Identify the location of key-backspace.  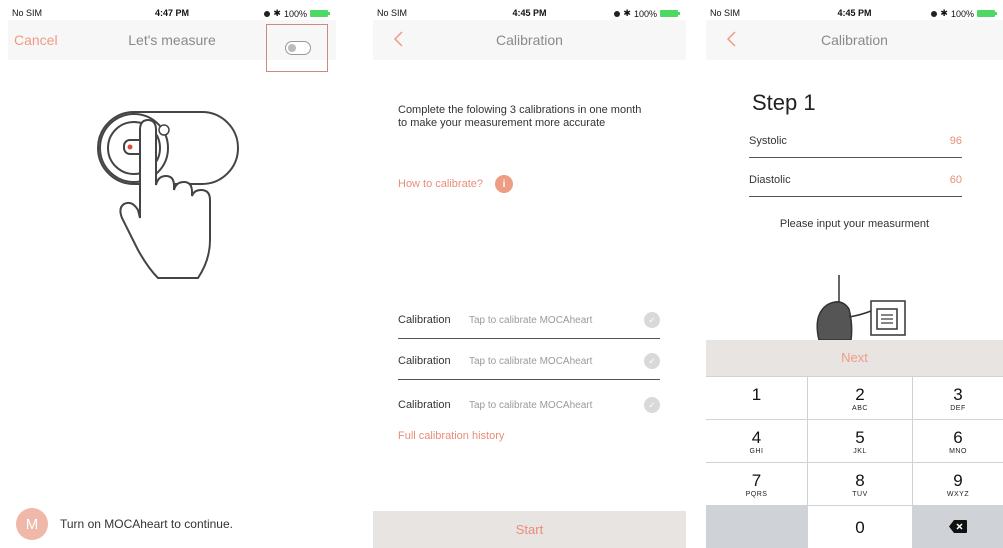
(958, 527).